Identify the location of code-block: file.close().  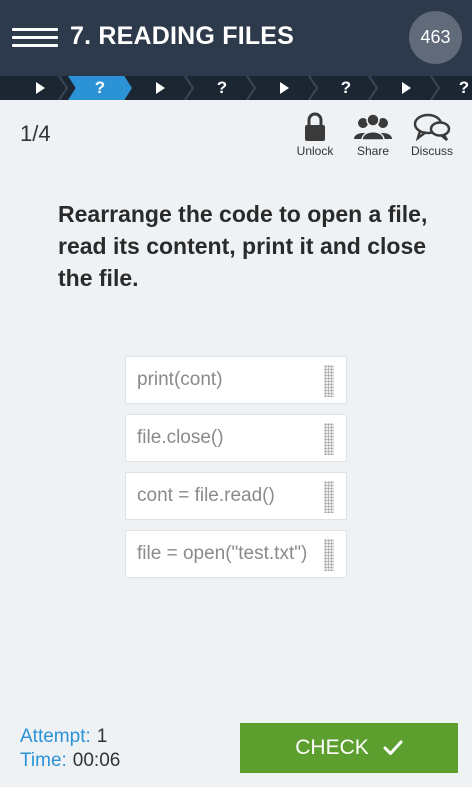
(236, 438).